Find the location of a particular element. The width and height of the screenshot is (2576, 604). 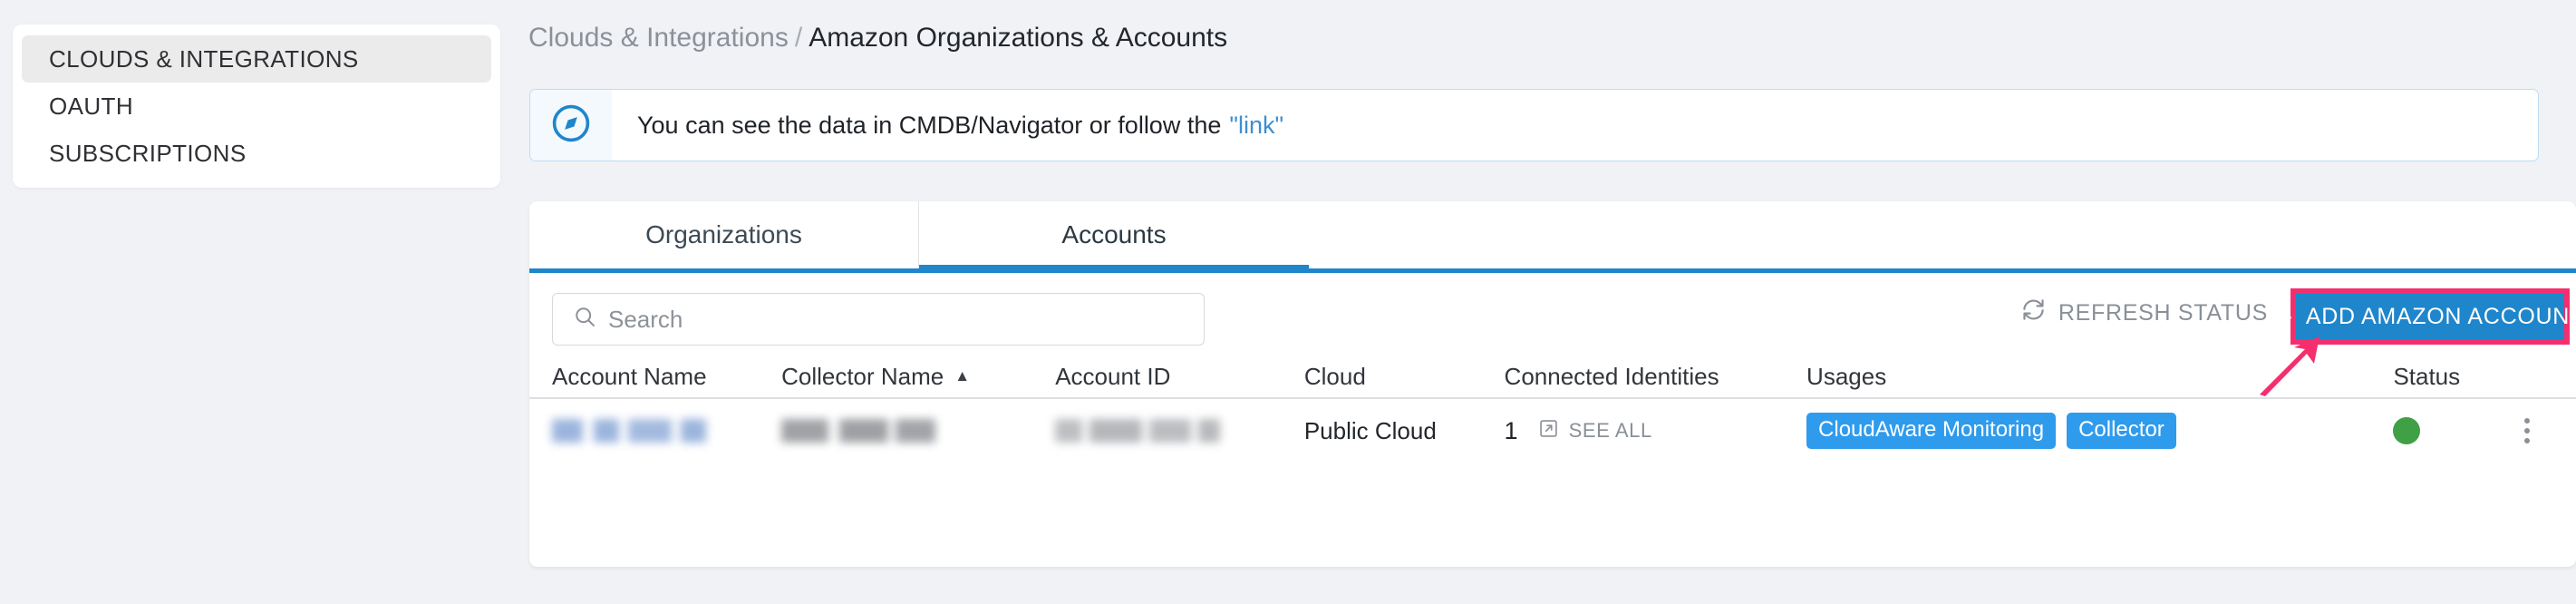

cell-actions is located at coordinates (2526, 431).